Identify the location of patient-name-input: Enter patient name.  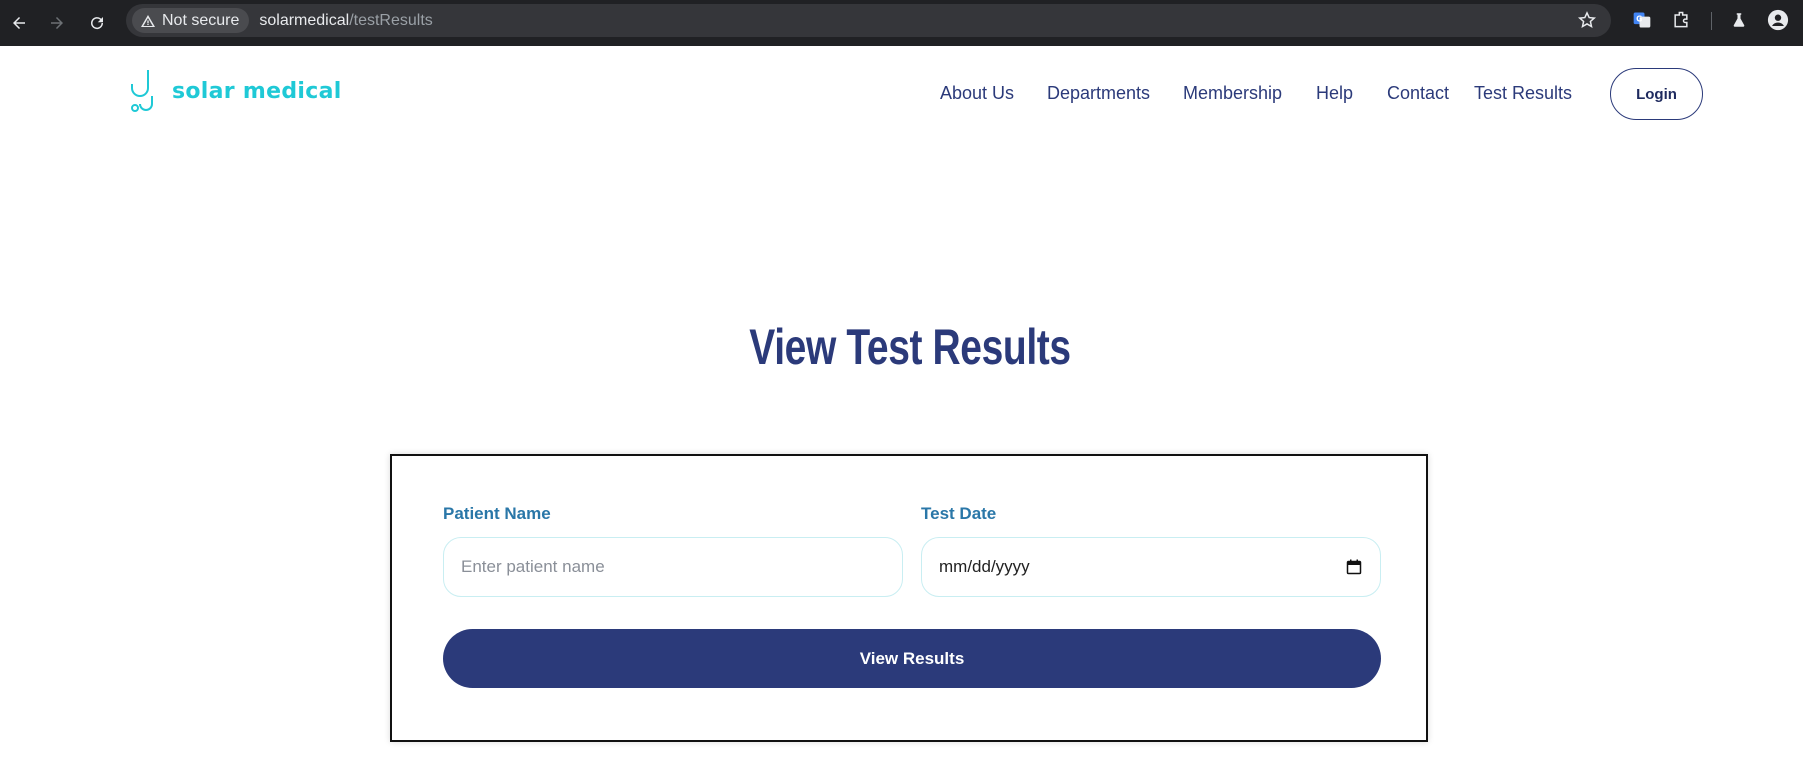
(673, 567).